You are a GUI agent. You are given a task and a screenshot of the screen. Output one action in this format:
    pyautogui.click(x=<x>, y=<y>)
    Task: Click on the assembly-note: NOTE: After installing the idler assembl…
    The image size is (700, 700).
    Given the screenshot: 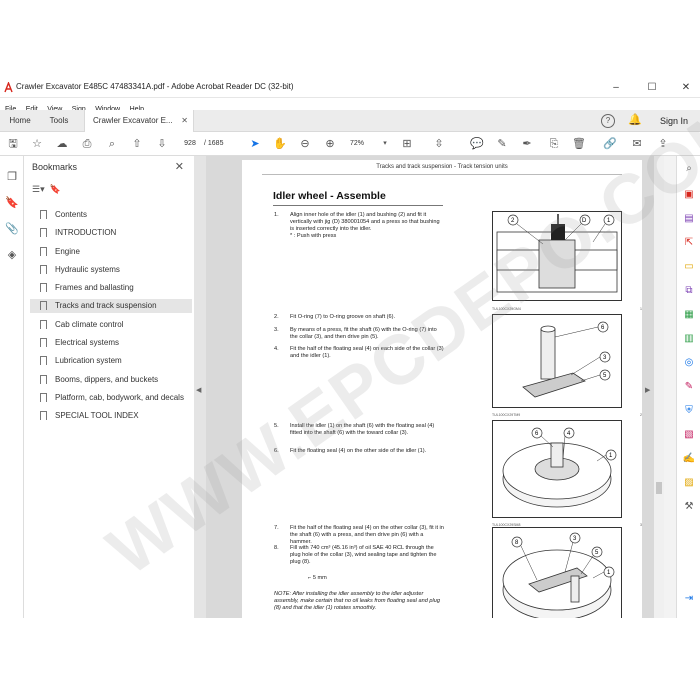 What is the action you would take?
    pyautogui.click(x=357, y=601)
    